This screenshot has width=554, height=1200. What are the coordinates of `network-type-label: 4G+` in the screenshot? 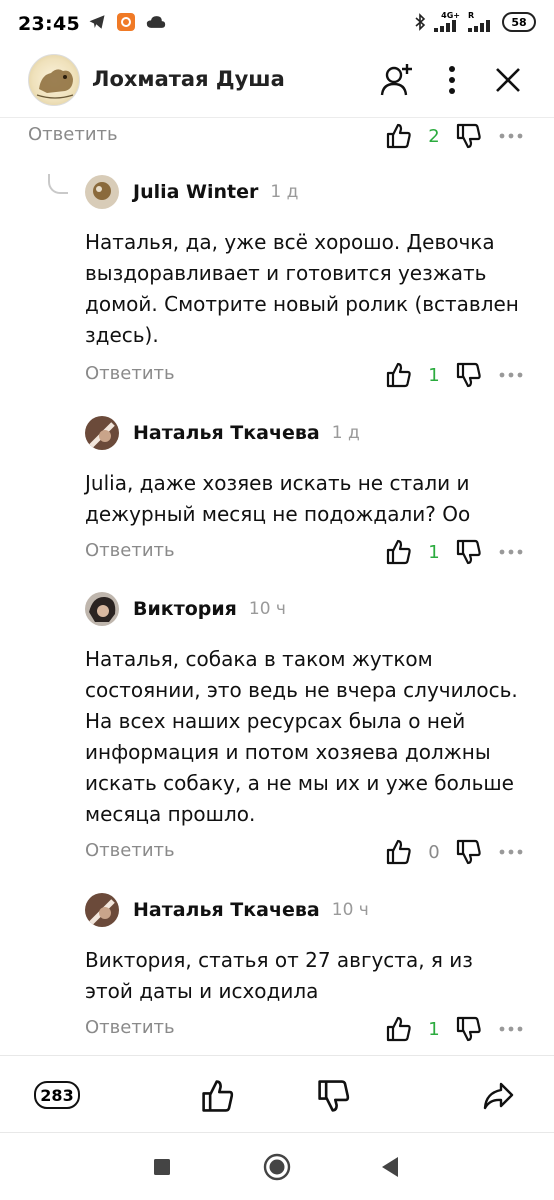 It's located at (450, 15).